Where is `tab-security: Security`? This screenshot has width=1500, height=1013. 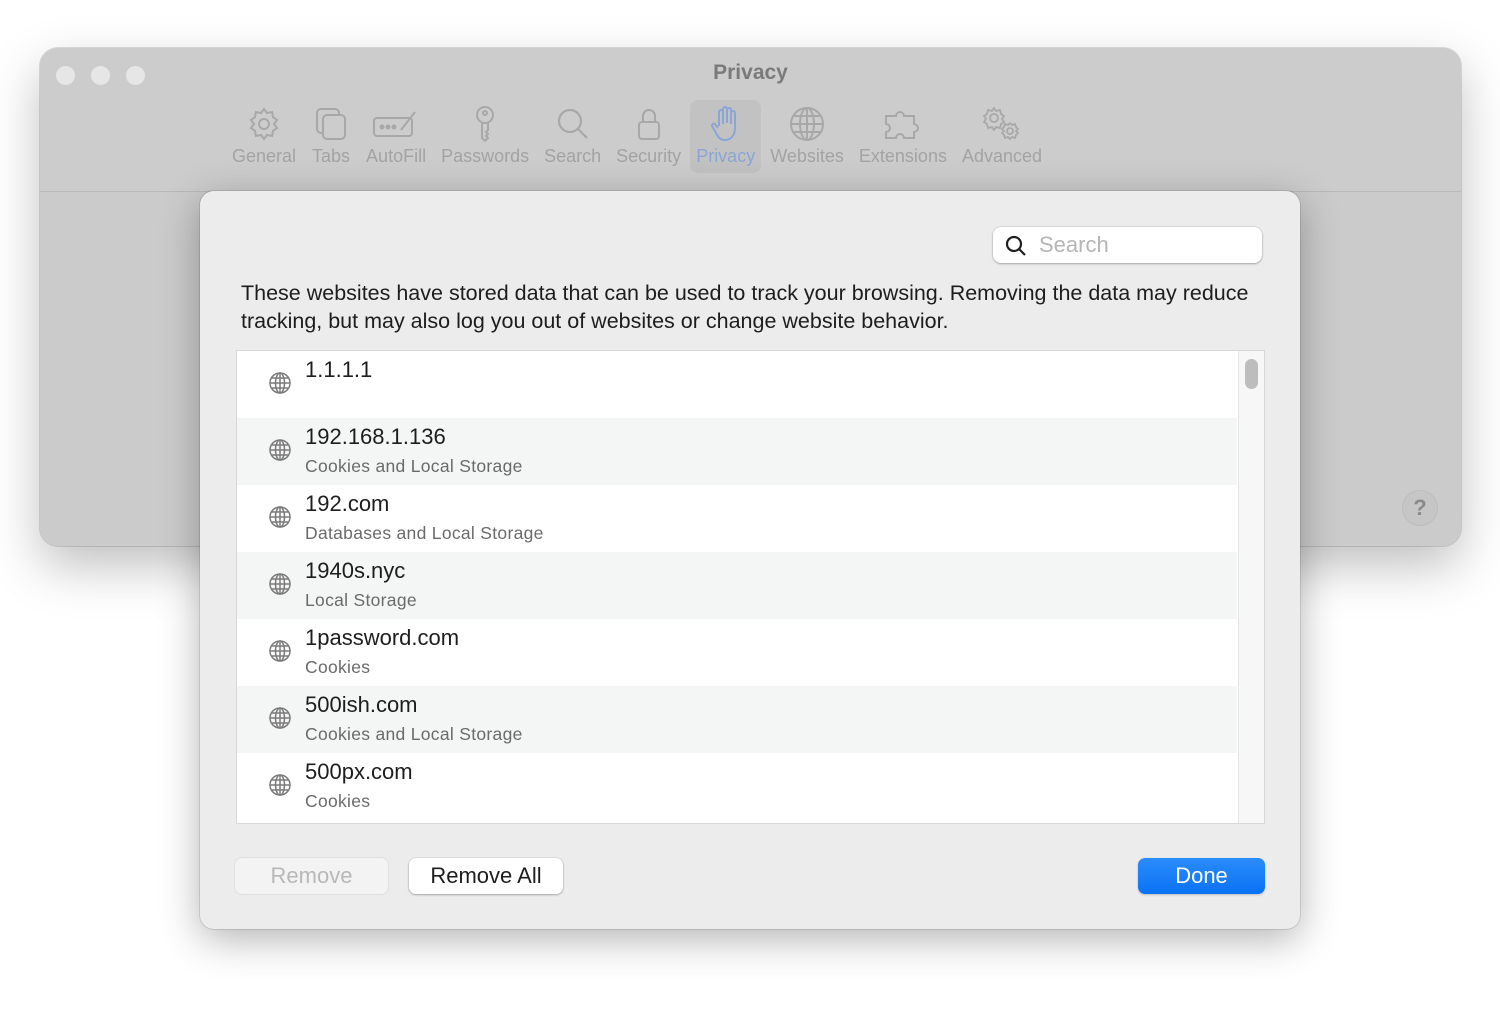 tab-security: Security is located at coordinates (648, 136).